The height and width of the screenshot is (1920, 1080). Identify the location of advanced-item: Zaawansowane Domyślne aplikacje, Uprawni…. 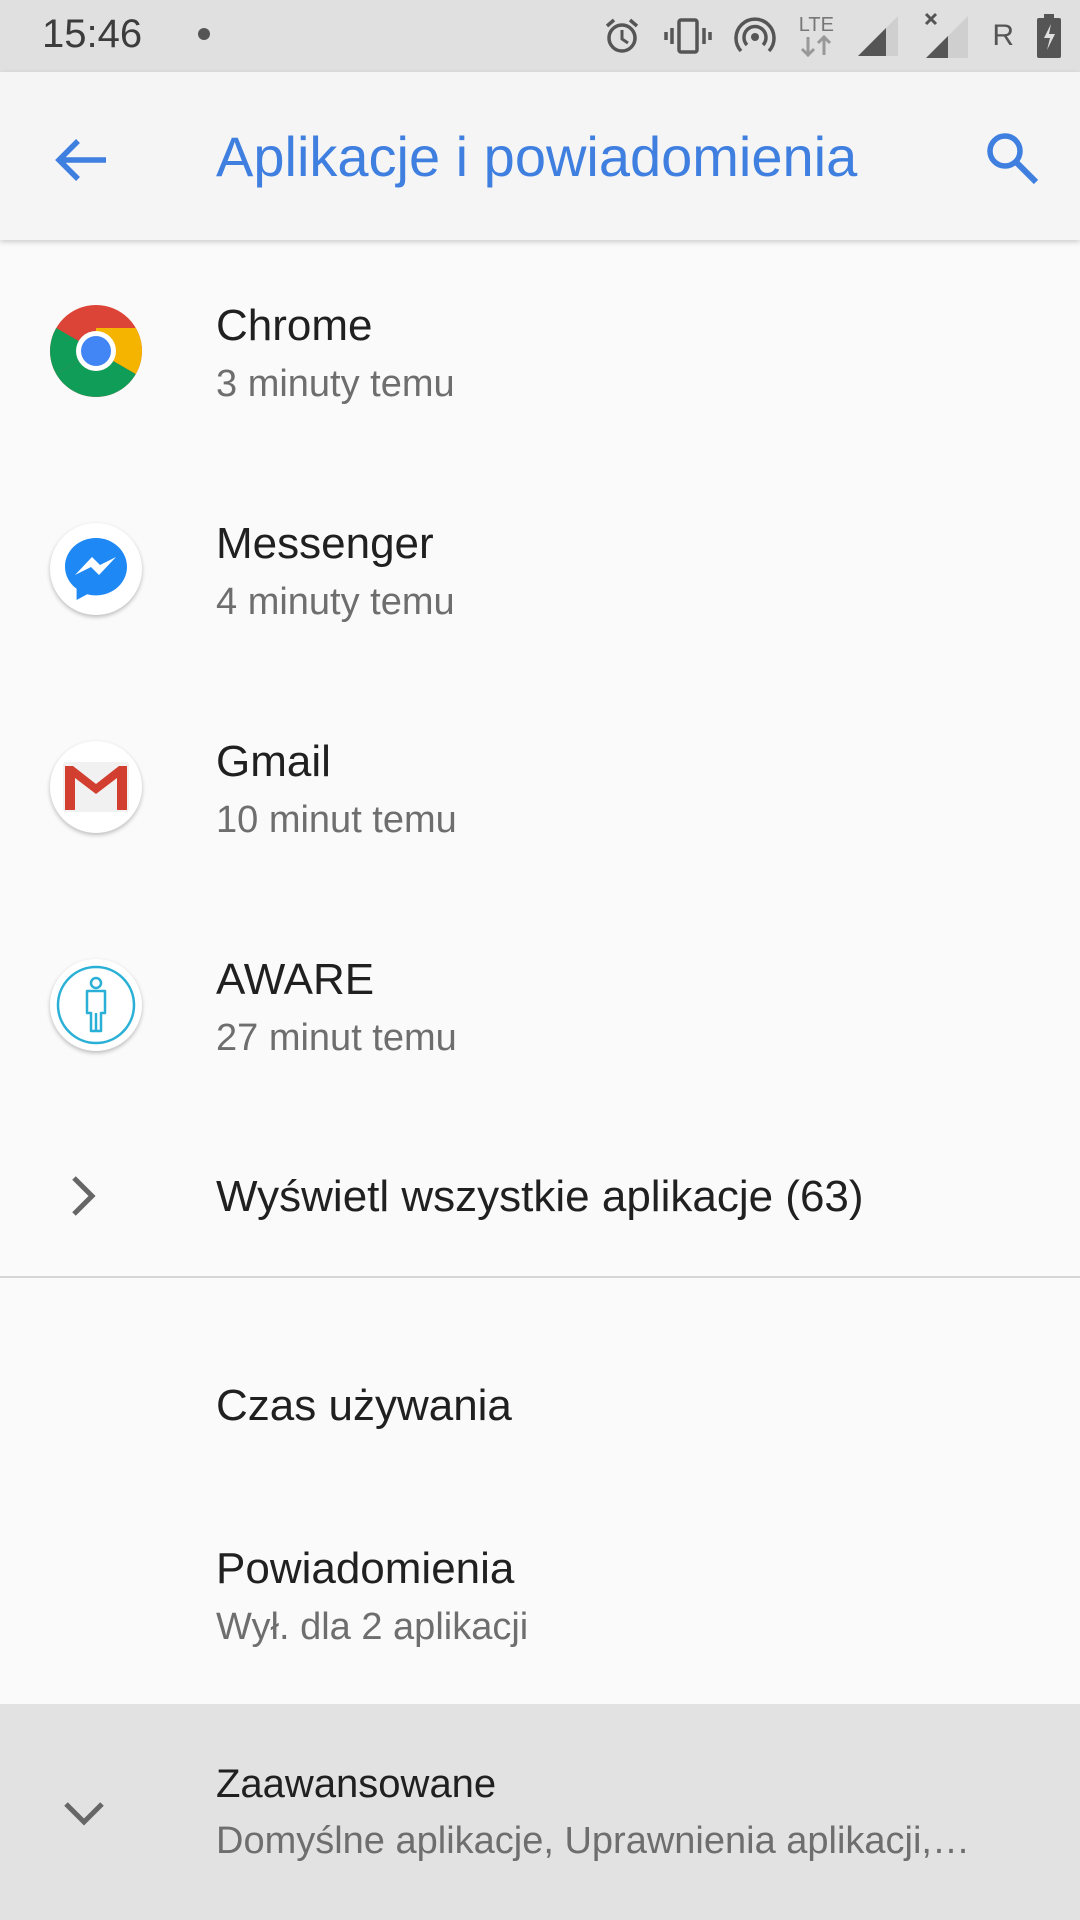
(540, 1812).